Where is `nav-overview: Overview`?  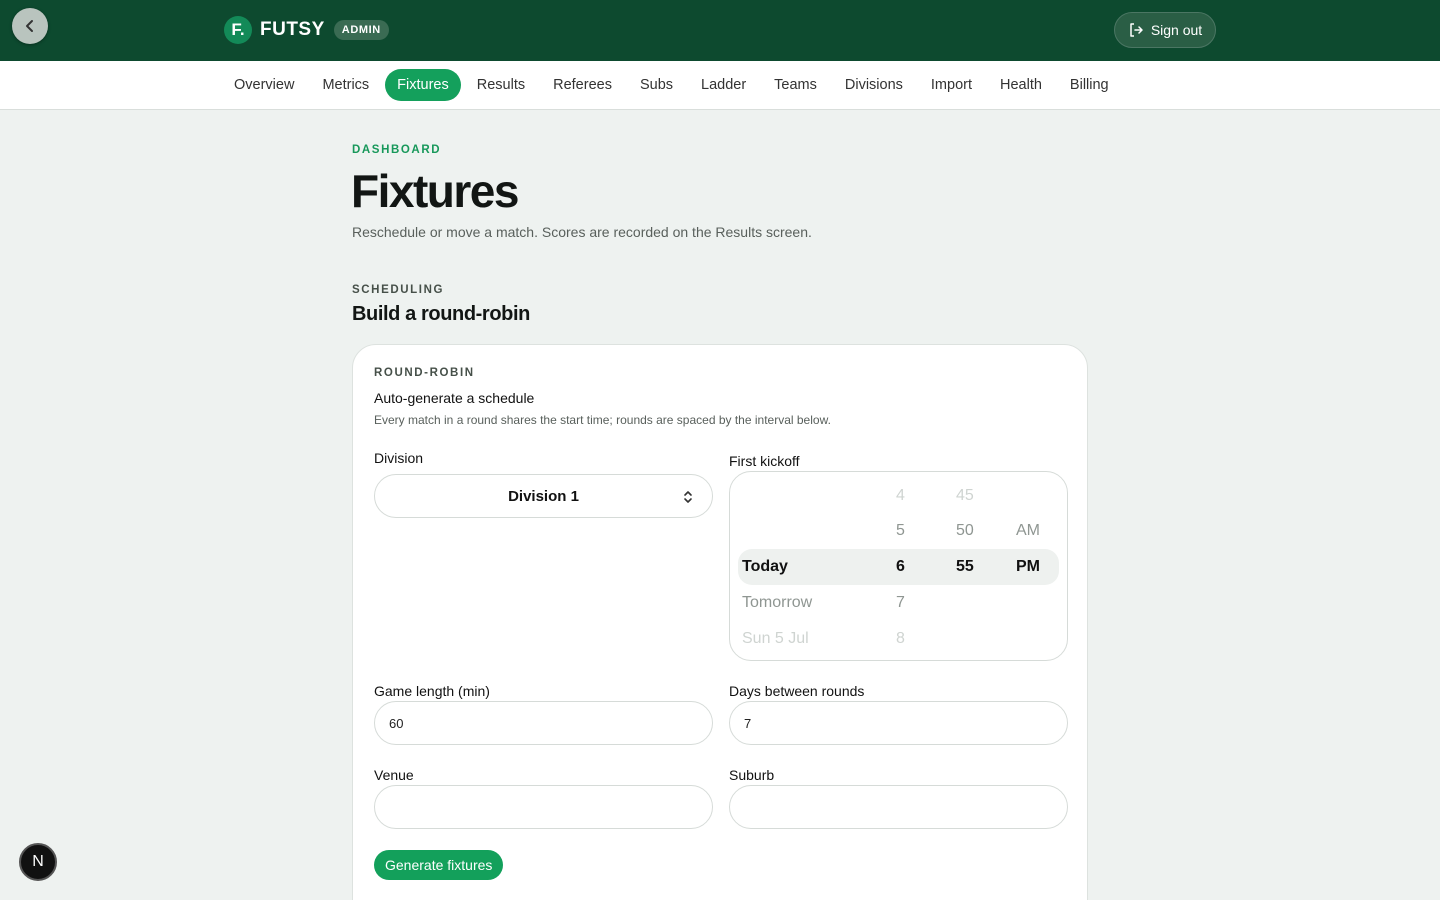 nav-overview: Overview is located at coordinates (264, 85).